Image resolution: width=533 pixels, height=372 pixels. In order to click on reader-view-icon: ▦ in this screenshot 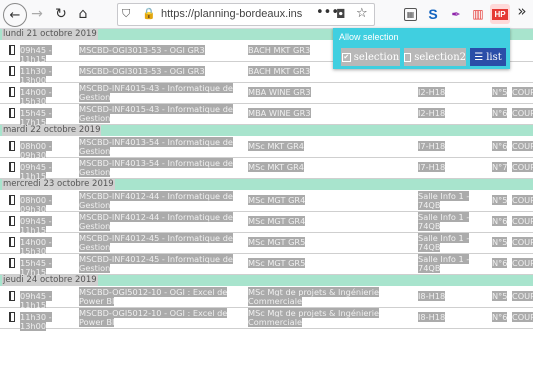, I will do `click(410, 14)`.